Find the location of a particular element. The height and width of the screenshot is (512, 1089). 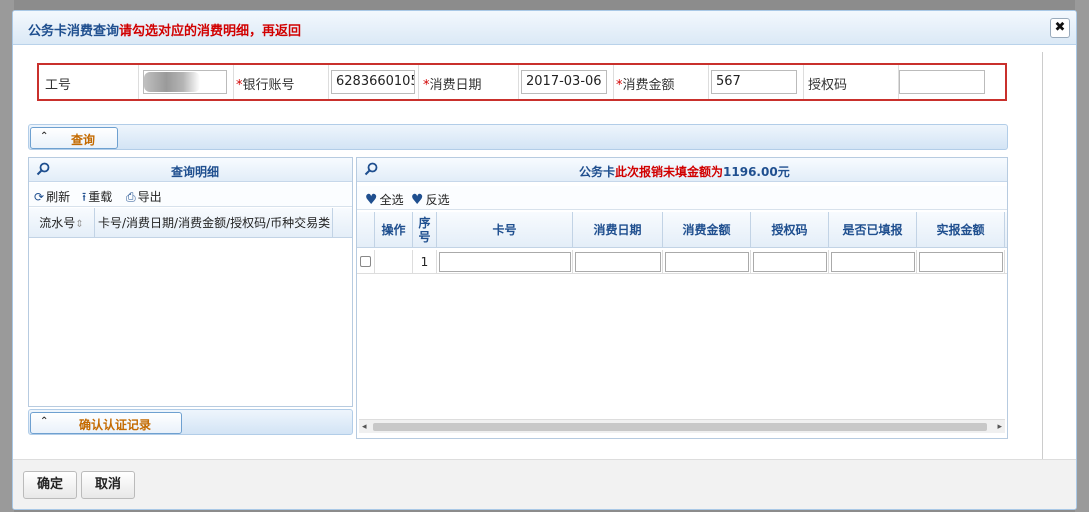

row-auth-code-input is located at coordinates (790, 262).